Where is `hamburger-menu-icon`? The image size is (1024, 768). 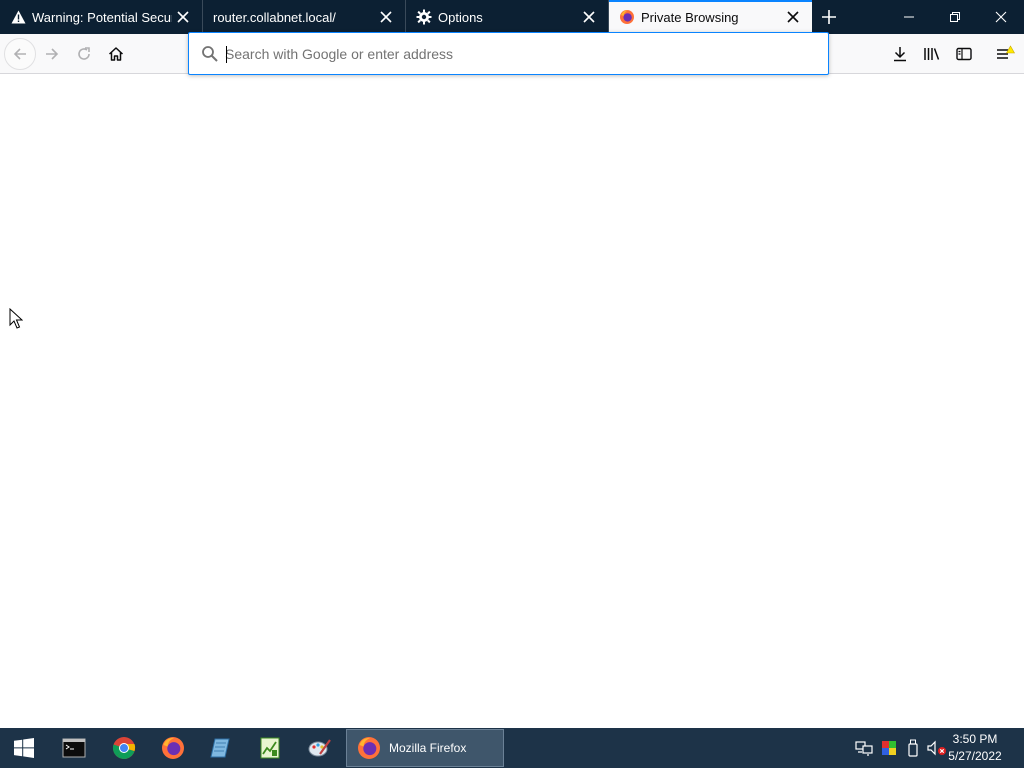 hamburger-menu-icon is located at coordinates (1006, 52).